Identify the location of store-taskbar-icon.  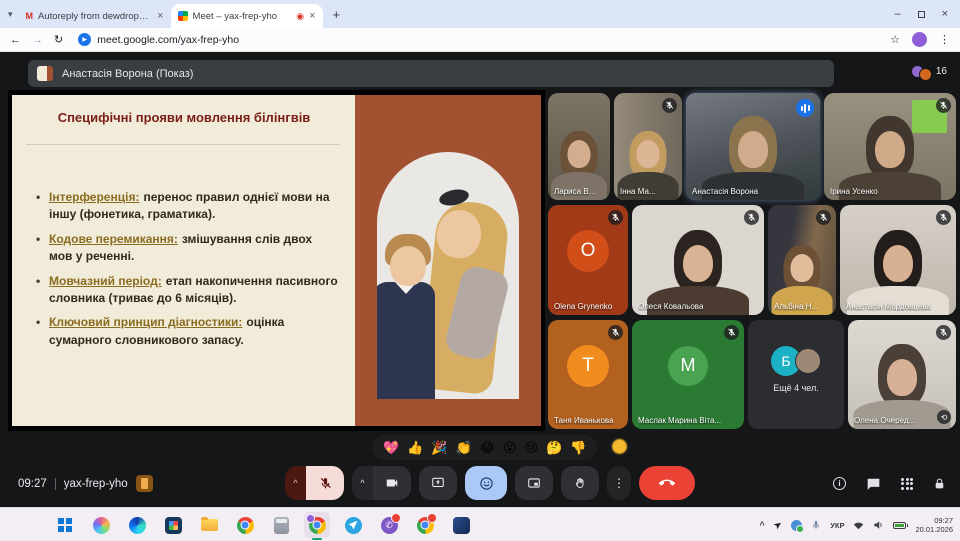
(173, 525).